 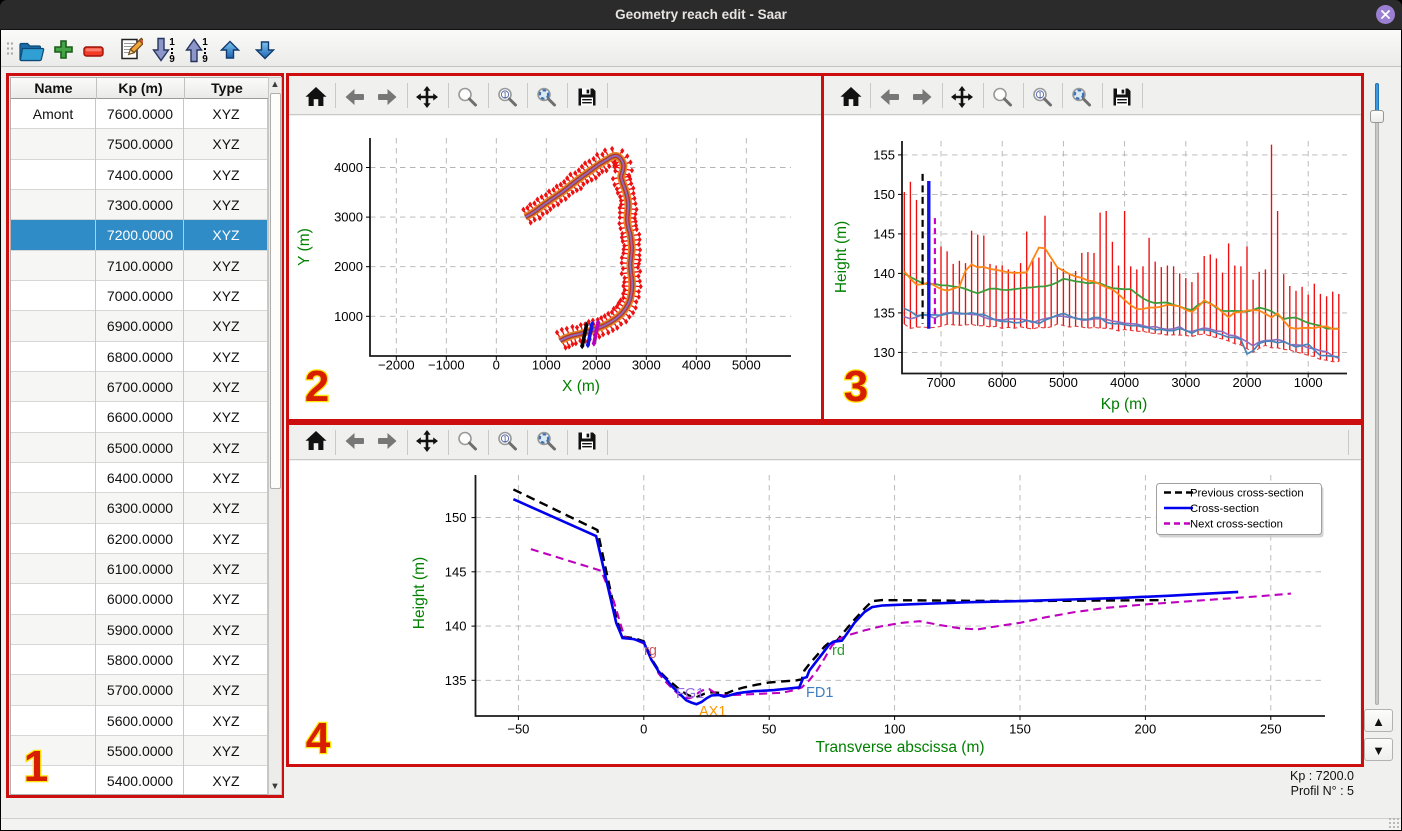 What do you see at coordinates (1247, 494) in the screenshot?
I see `svg-text: Previous cross-section` at bounding box center [1247, 494].